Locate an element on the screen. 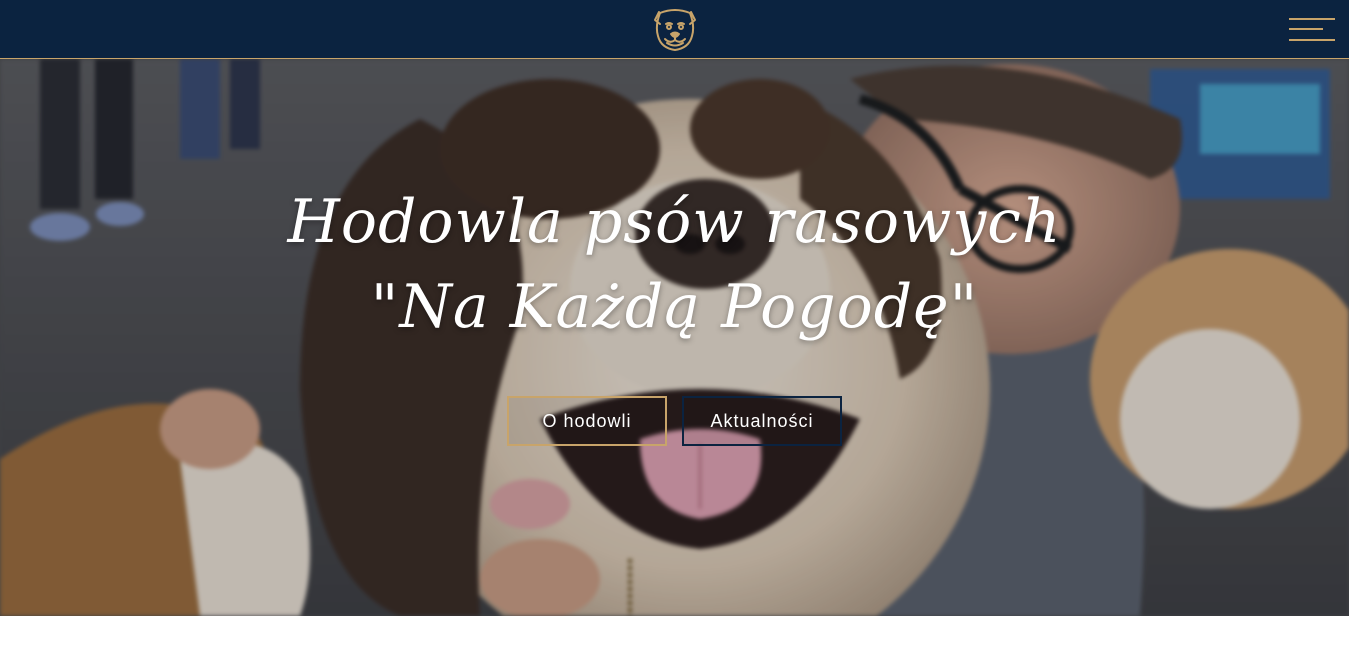 The height and width of the screenshot is (654, 1349). hero-title-line2: "Na Każdą Pogodę" is located at coordinates (674, 307).